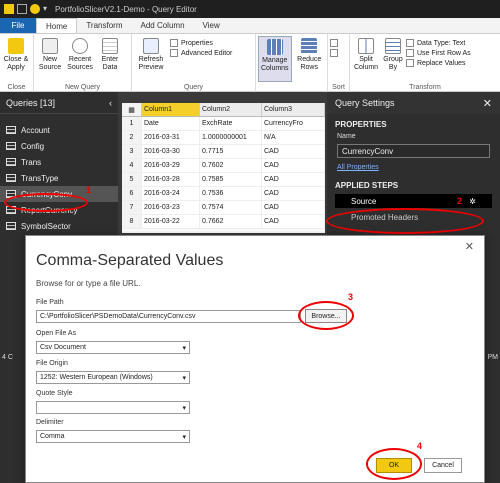  What do you see at coordinates (171, 221) in the screenshot?
I see `table-cell: 2016-03-22` at bounding box center [171, 221].